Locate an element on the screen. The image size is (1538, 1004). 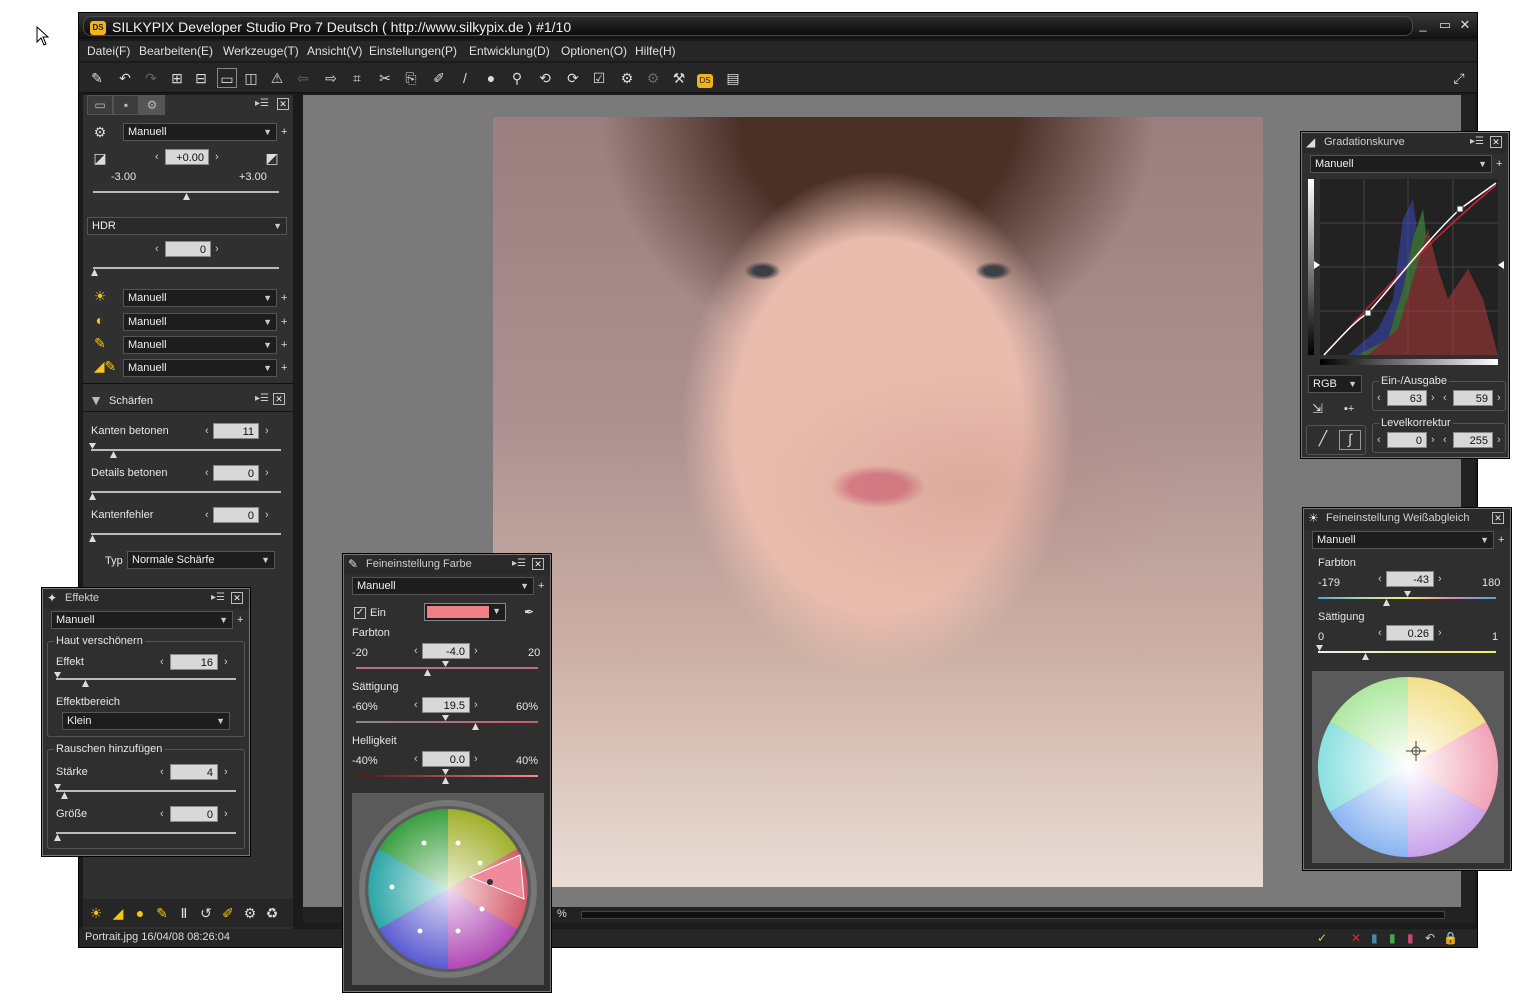
close-icon: ✕ is located at coordinates (1465, 25).